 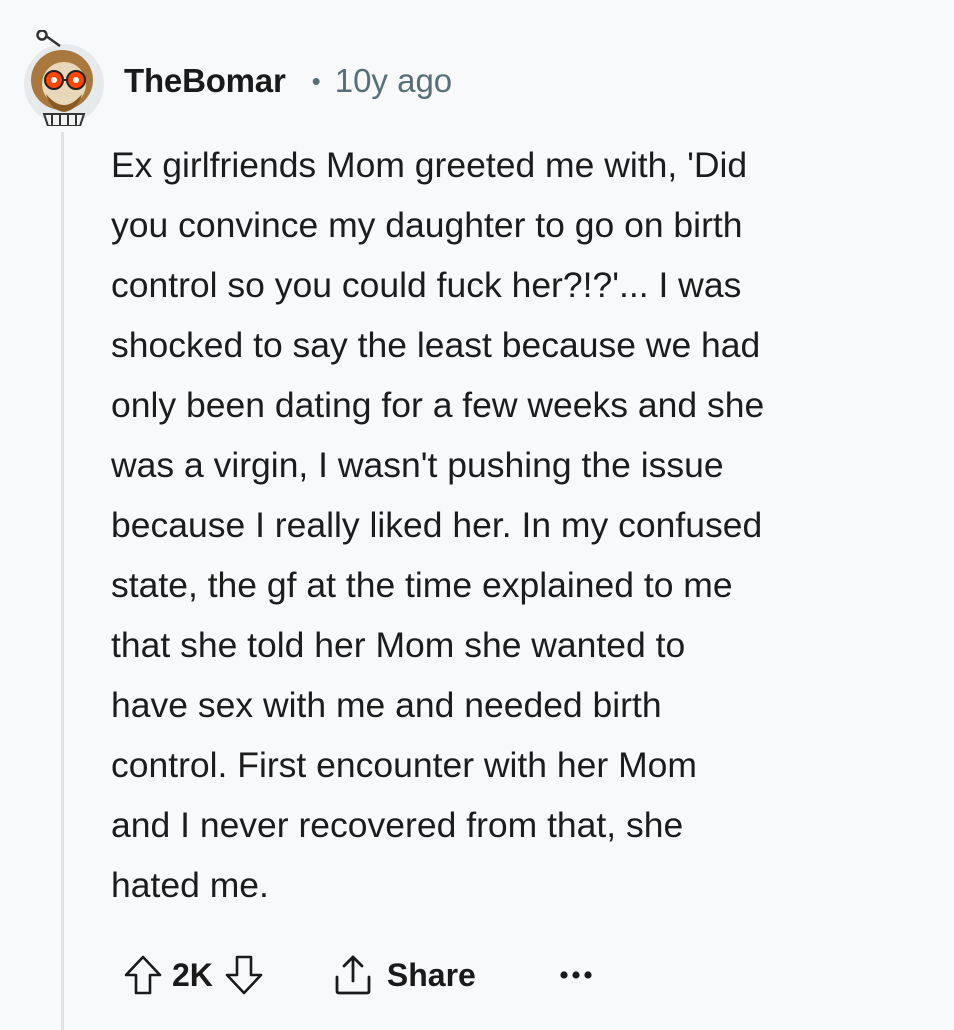 I want to click on avatar, so click(x=63, y=78).